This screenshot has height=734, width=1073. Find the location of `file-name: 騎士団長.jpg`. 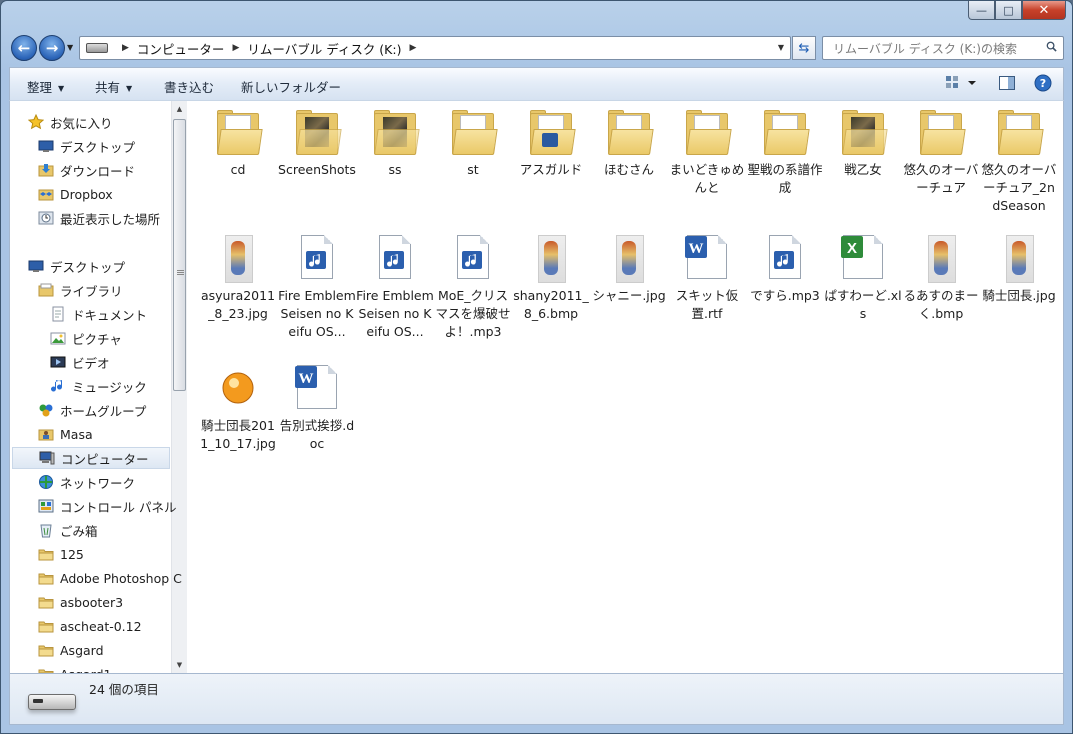

file-name: 騎士団長.jpg is located at coordinates (1019, 295).